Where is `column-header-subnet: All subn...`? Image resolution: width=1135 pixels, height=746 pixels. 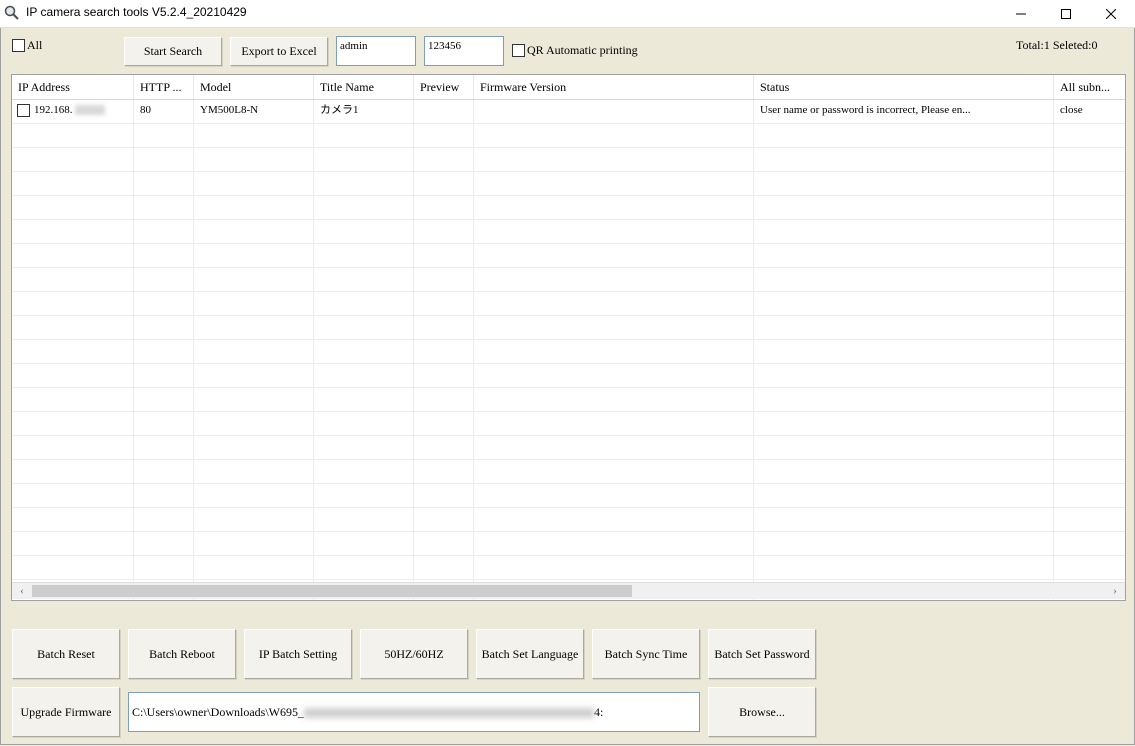 column-header-subnet: All subn... is located at coordinates (1089, 87).